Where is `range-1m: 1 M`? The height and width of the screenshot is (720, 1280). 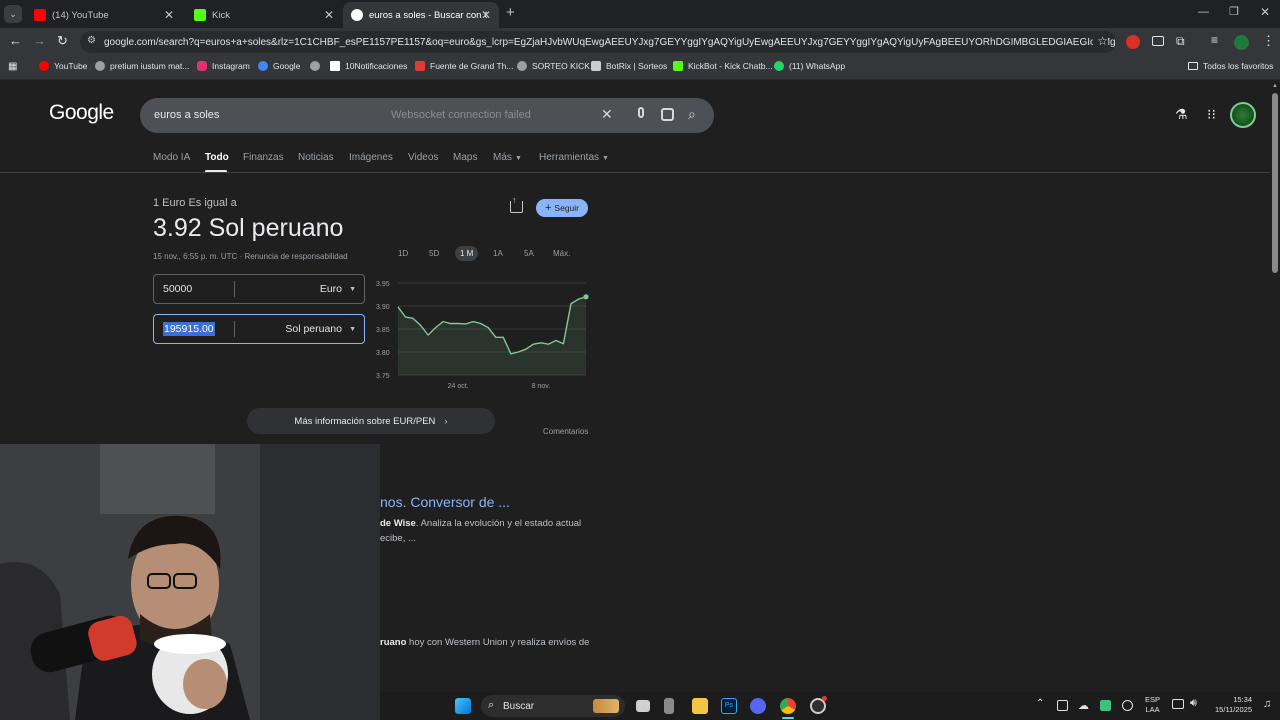 range-1m: 1 M is located at coordinates (467, 253).